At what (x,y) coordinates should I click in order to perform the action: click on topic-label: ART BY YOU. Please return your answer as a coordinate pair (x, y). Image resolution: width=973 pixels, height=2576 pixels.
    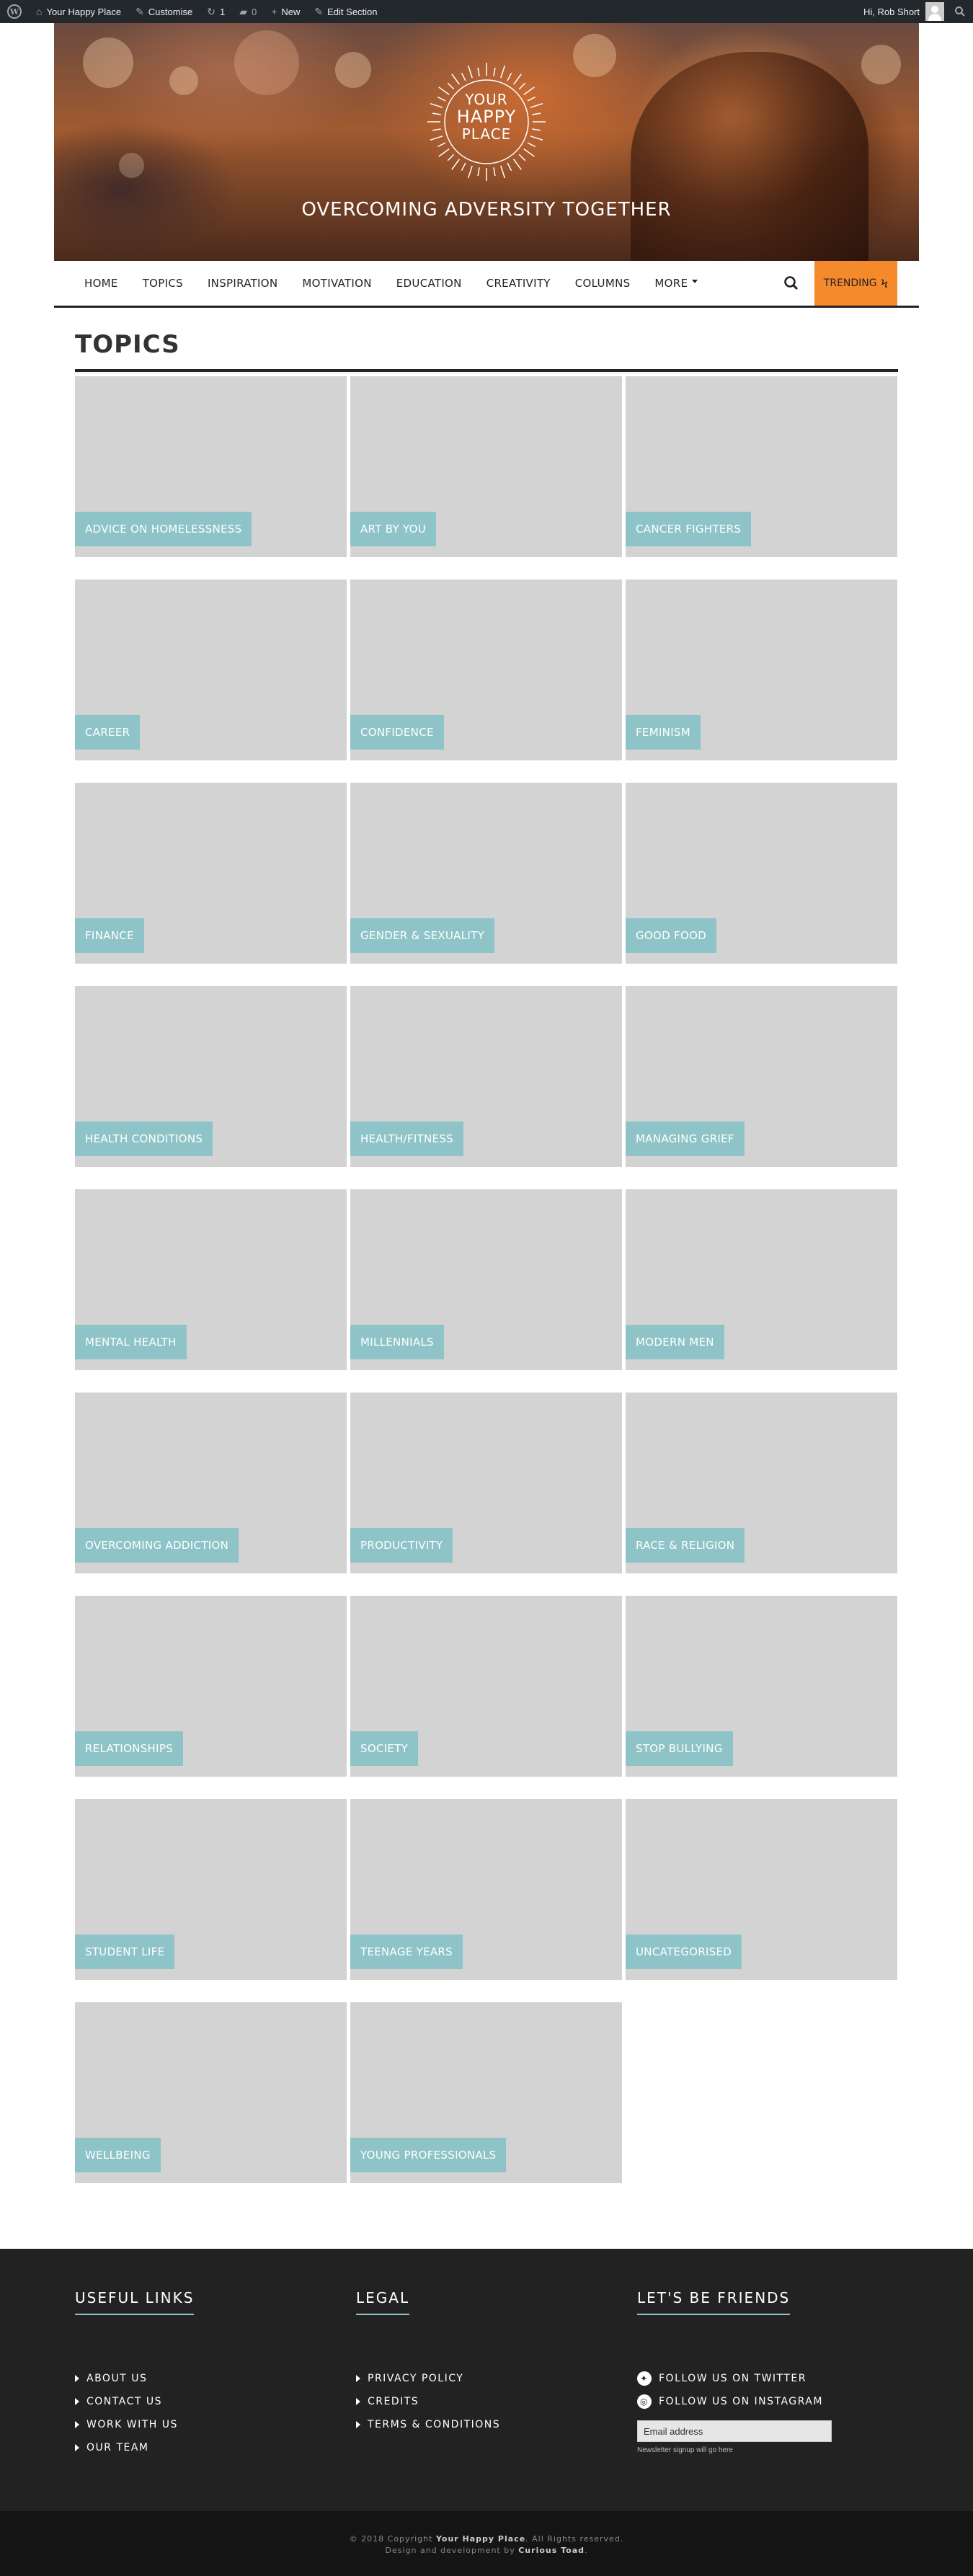
    Looking at the image, I should click on (393, 529).